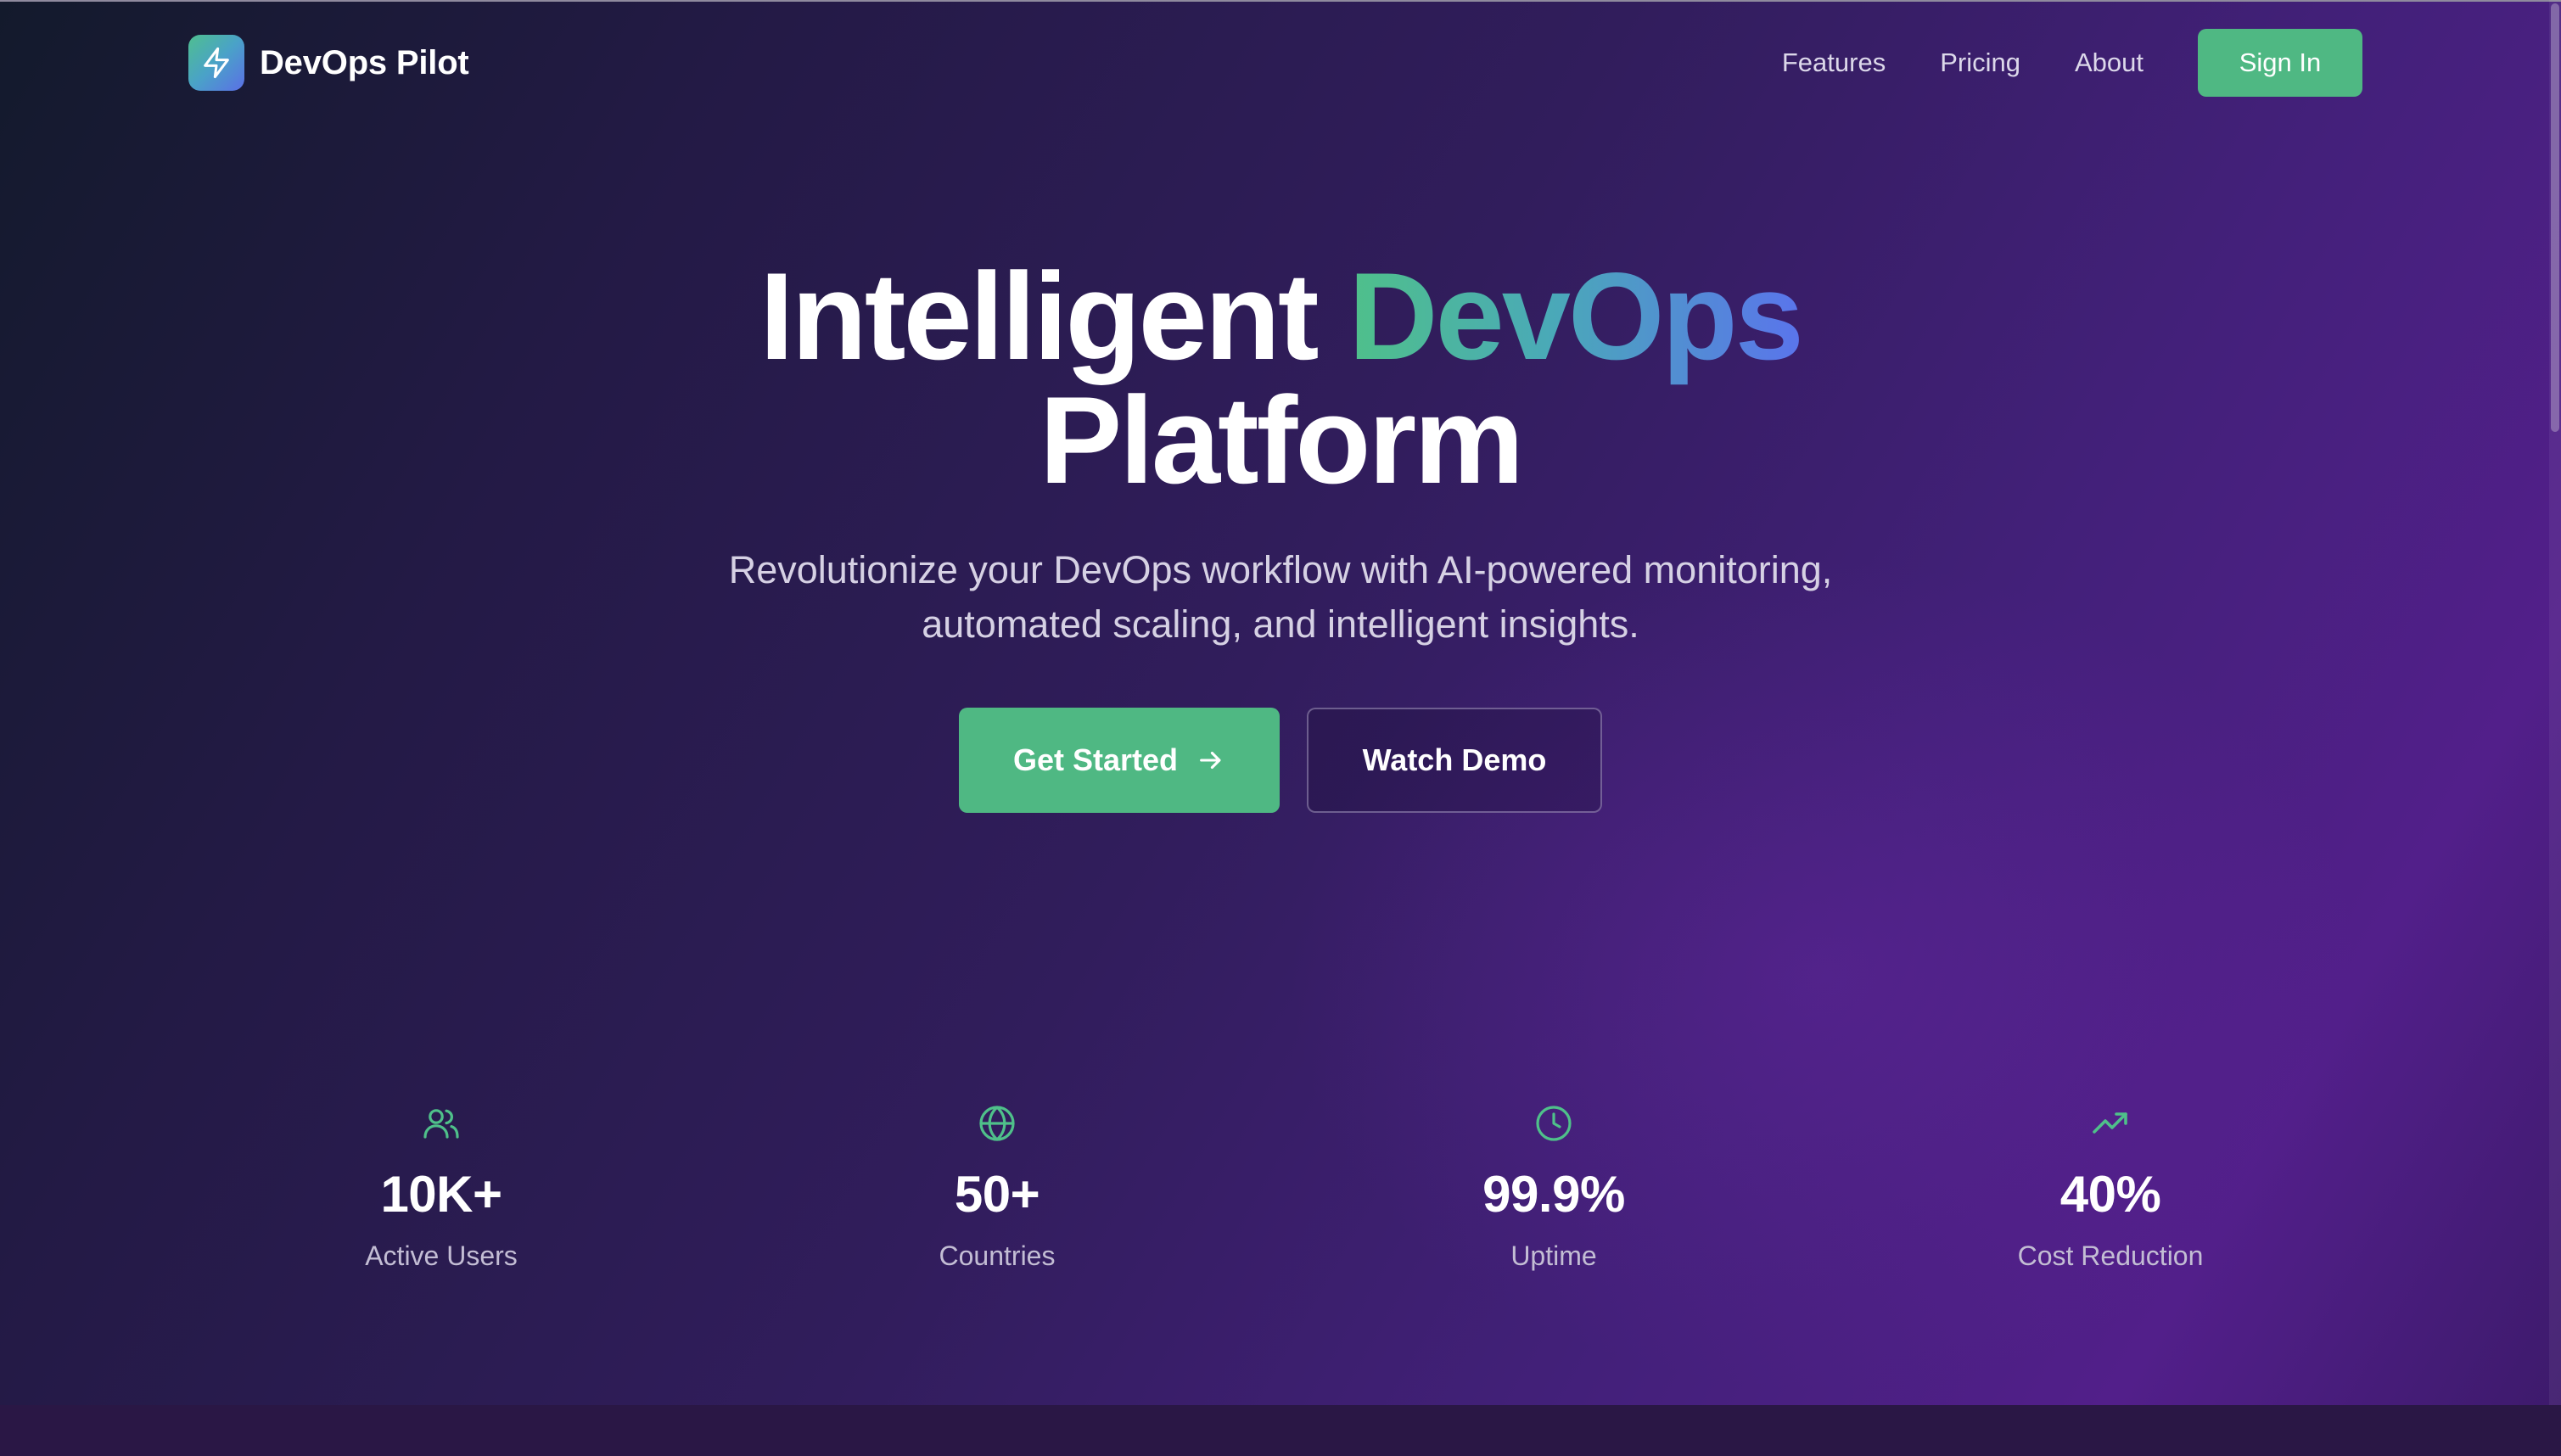 Image resolution: width=2561 pixels, height=1456 pixels. Describe the element at coordinates (1554, 1123) in the screenshot. I see `clock-icon` at that location.